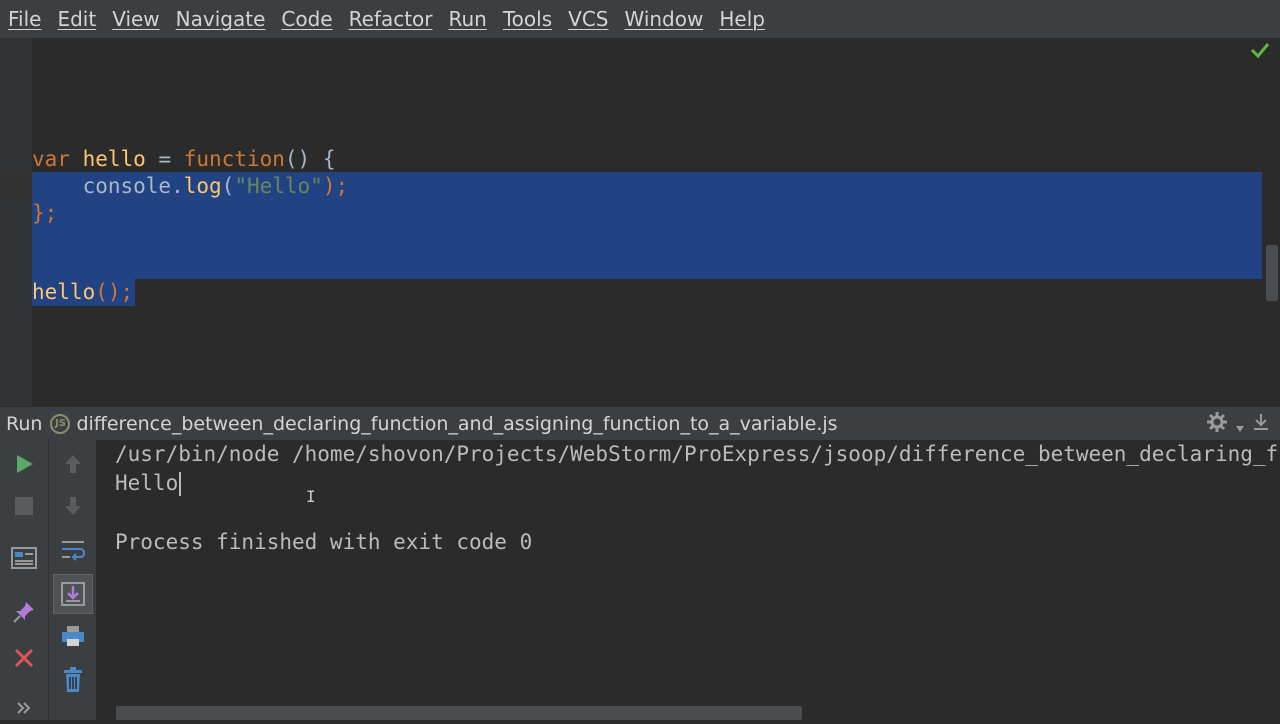 The width and height of the screenshot is (1280, 724). I want to click on run-header-actions, so click(1238, 424).